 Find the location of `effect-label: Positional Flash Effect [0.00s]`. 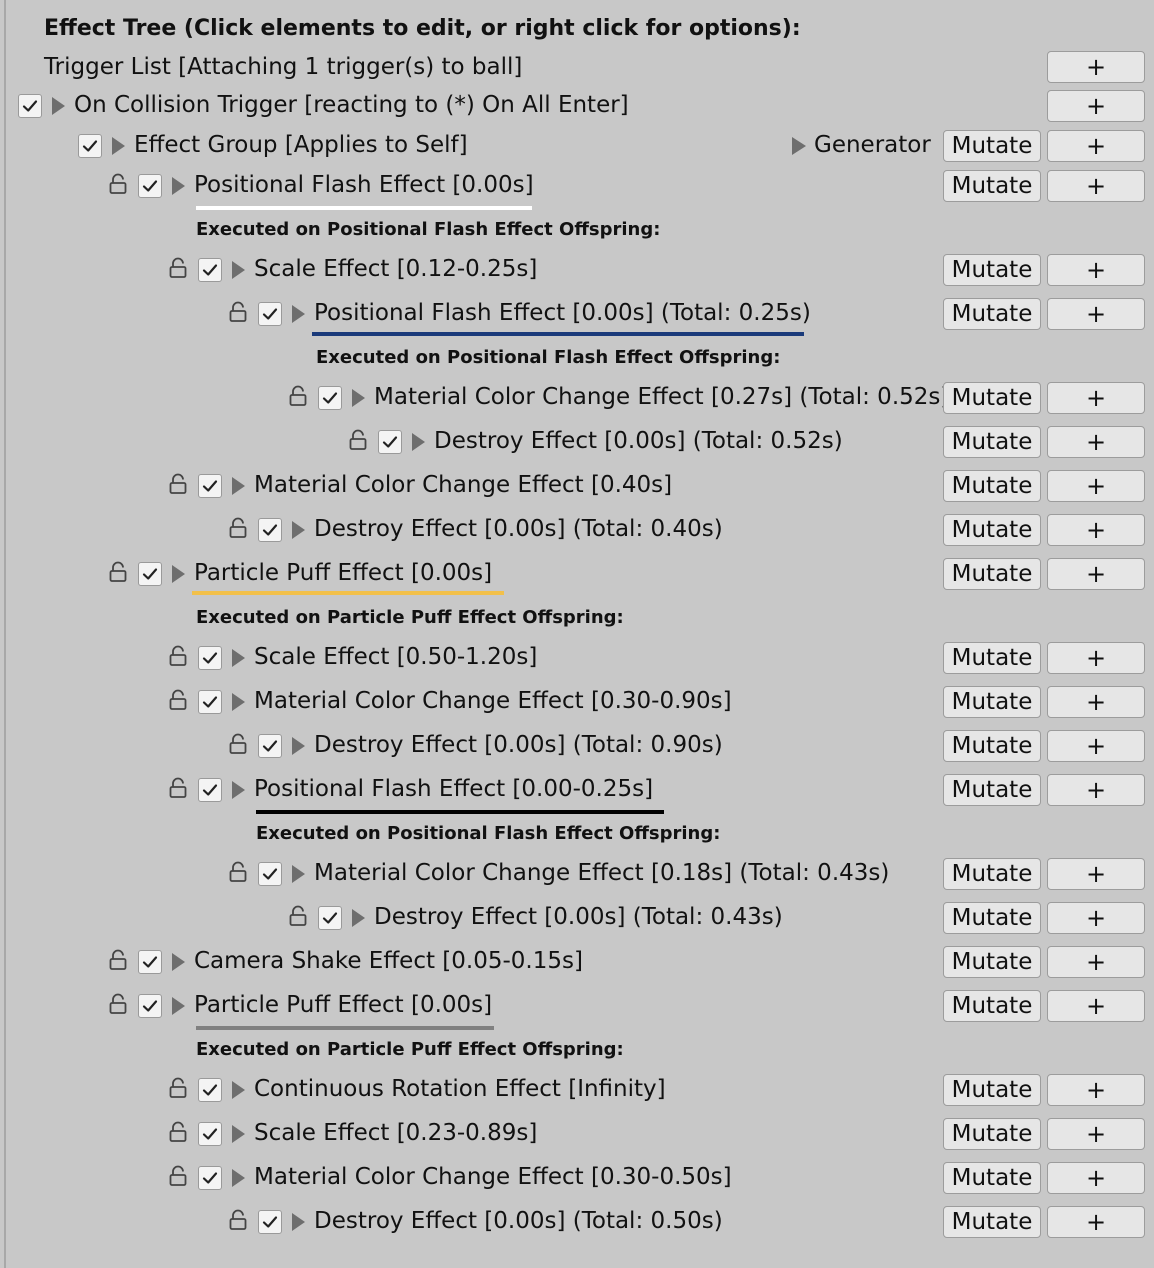

effect-label: Positional Flash Effect [0.00s] is located at coordinates (364, 185).